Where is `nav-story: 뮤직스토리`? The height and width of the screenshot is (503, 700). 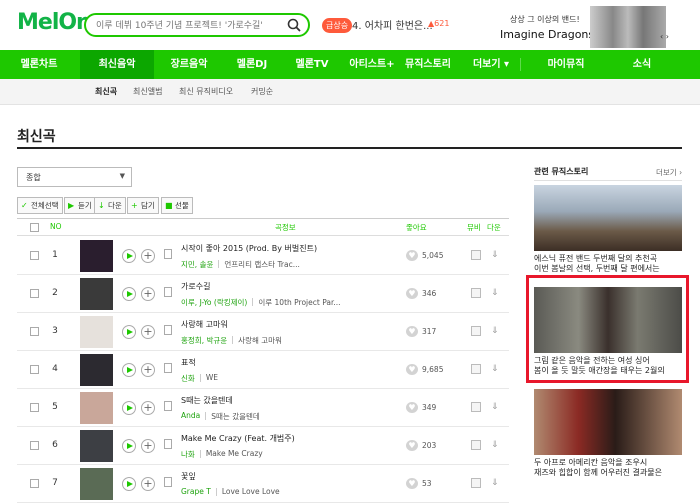
nav-story: 뮤직스토리 is located at coordinates (428, 64).